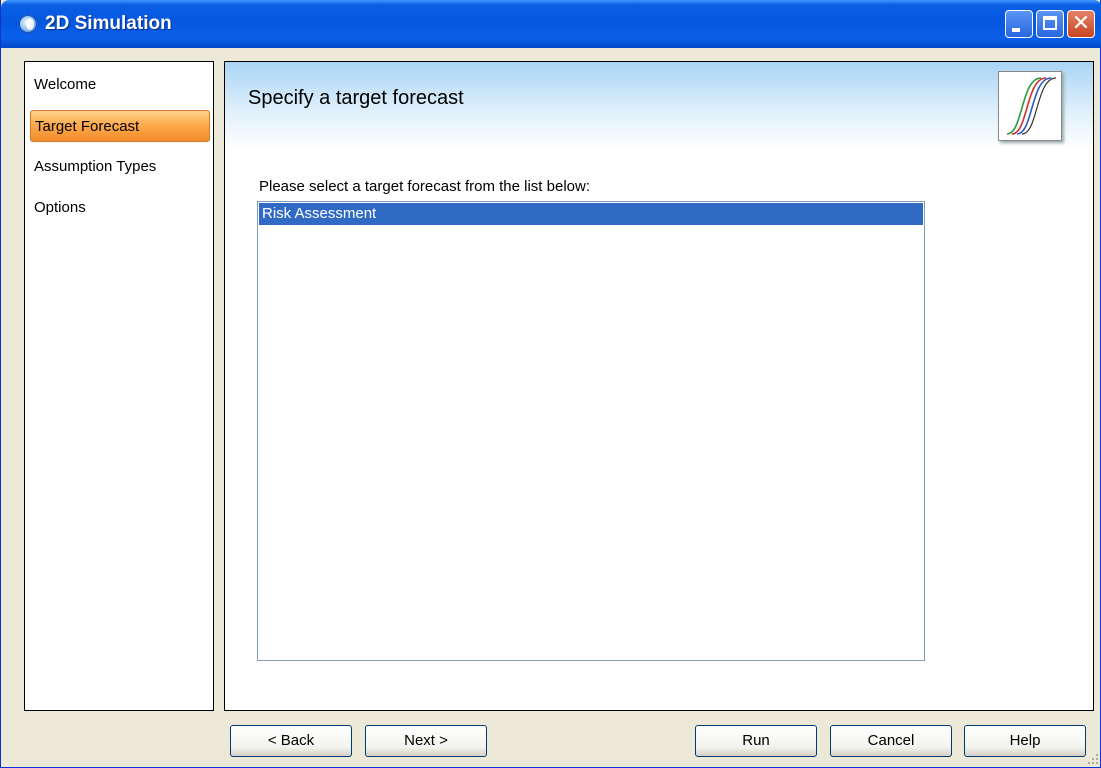  Describe the element at coordinates (1093, 759) in the screenshot. I see `resize-grip-icon` at that location.